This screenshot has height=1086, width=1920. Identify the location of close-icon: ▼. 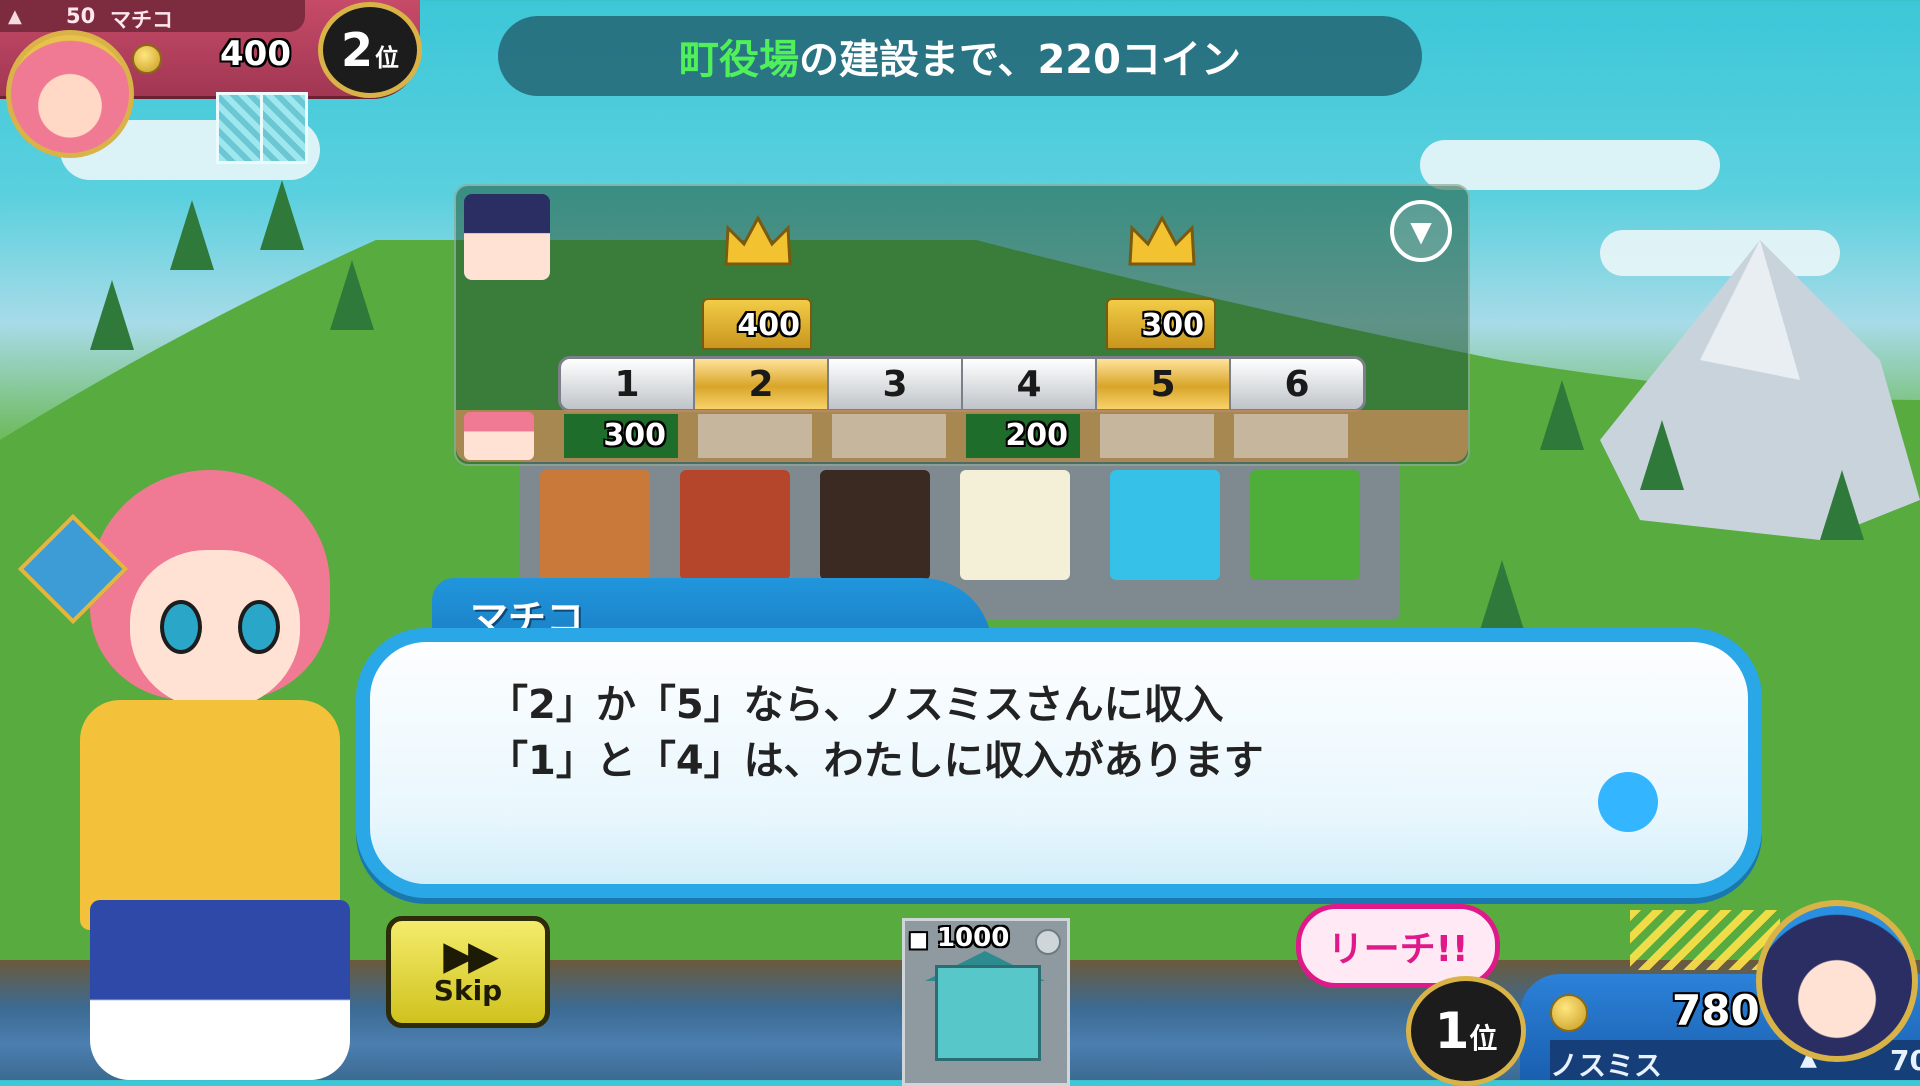
(1421, 231).